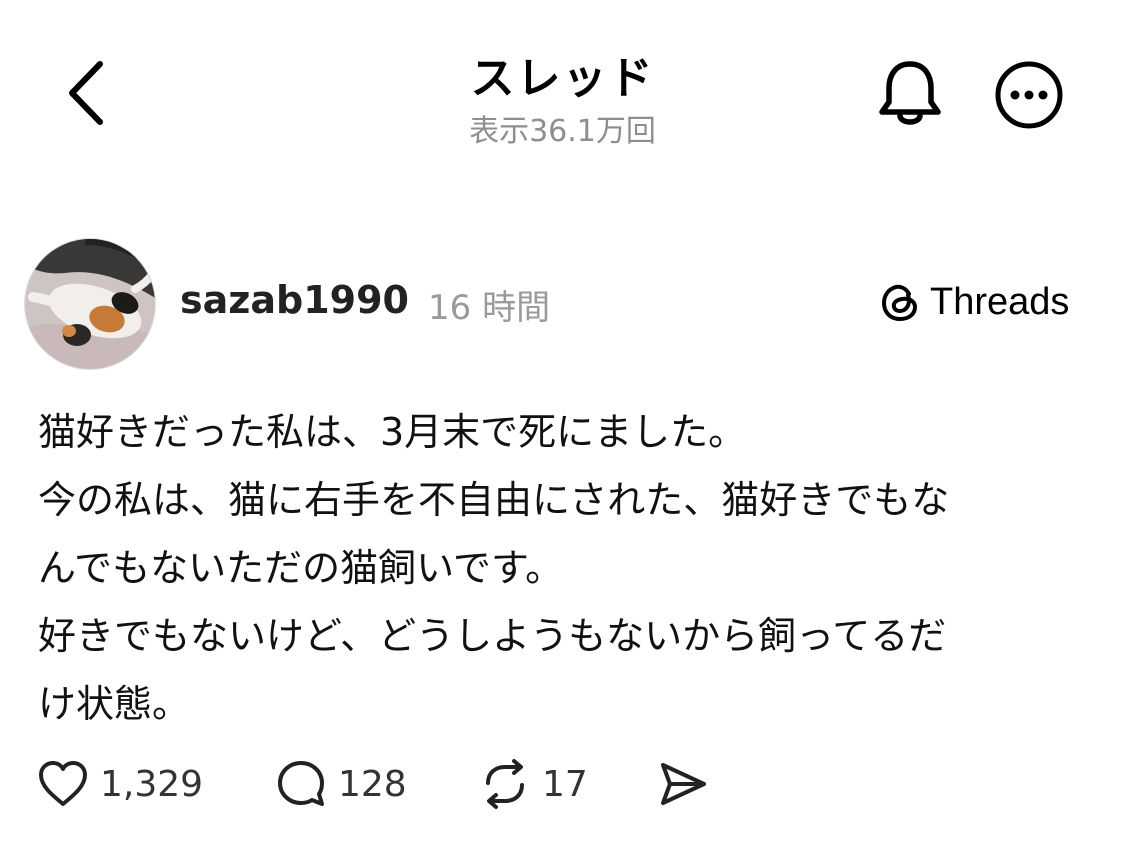  I want to click on page-title: スレッド, so click(562, 78).